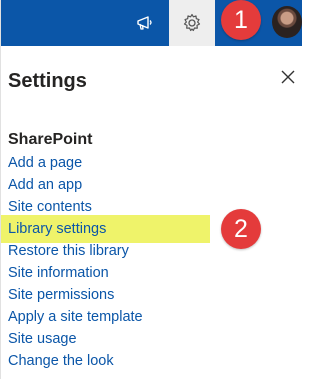 This screenshot has height=379, width=320. What do you see at coordinates (47, 81) in the screenshot?
I see `panel-title: Settings` at bounding box center [47, 81].